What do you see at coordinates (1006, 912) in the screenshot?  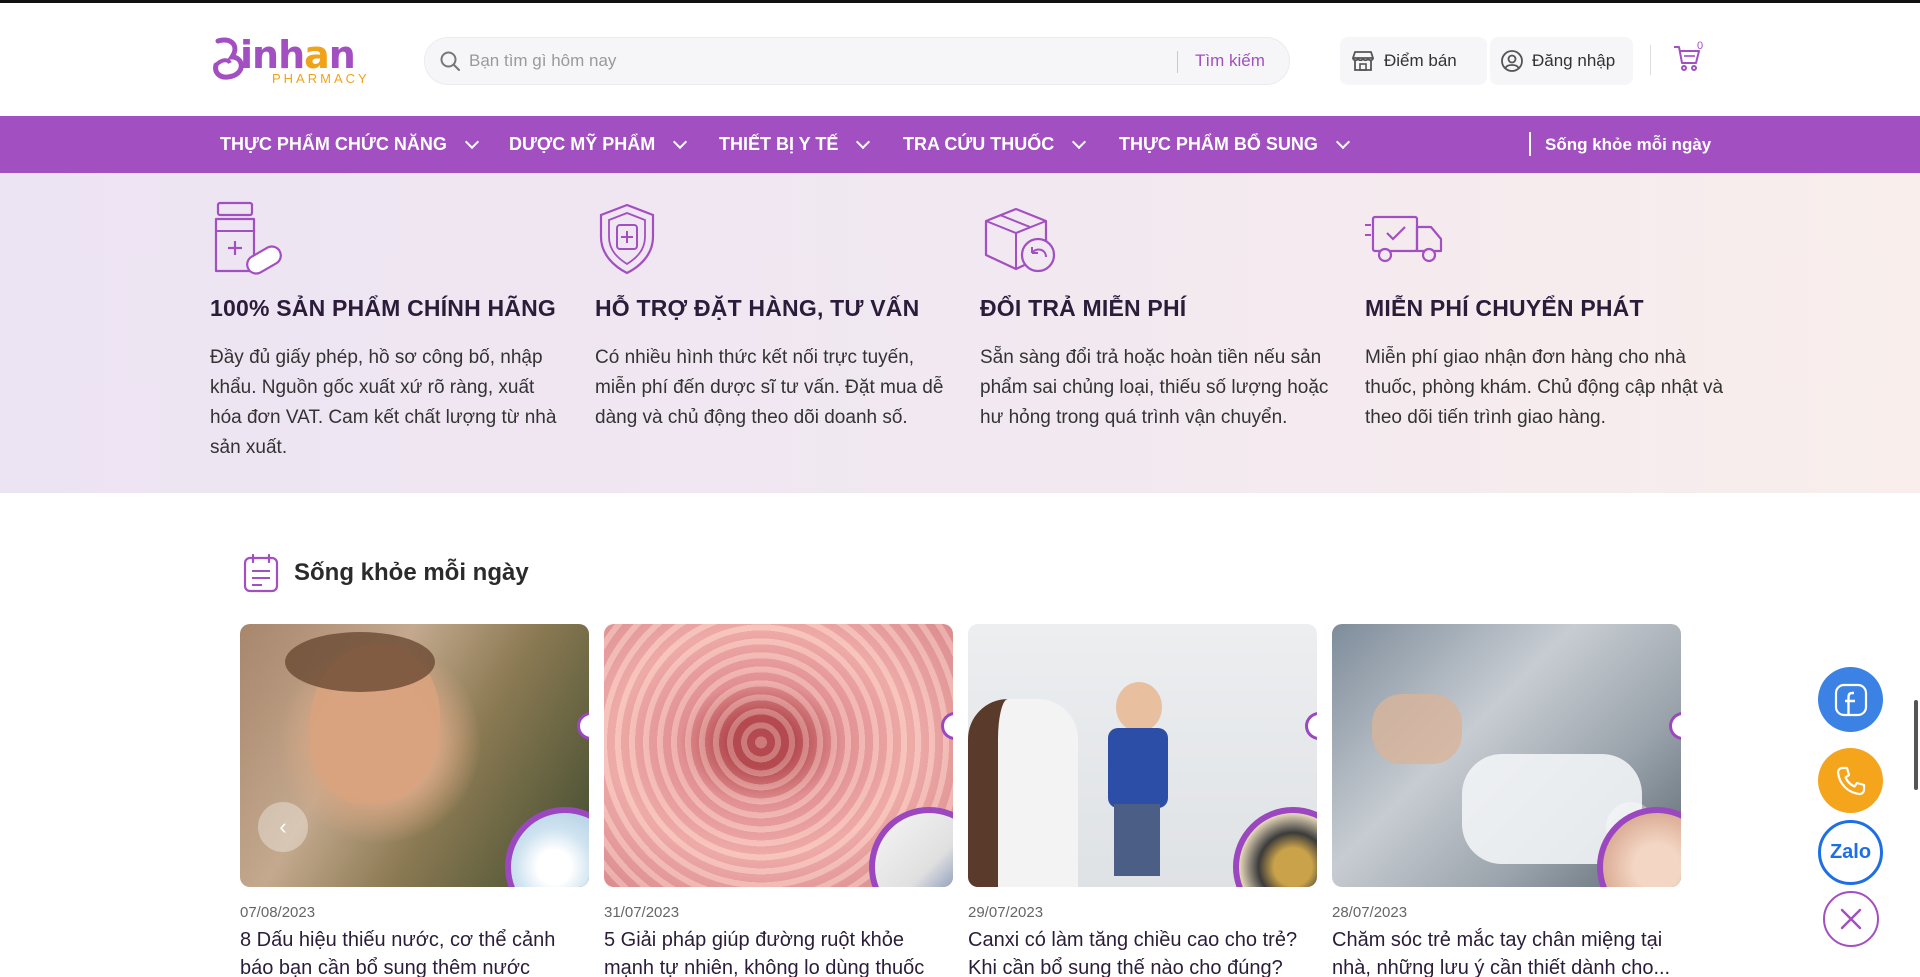 I see `post-date: 29/07/2023` at bounding box center [1006, 912].